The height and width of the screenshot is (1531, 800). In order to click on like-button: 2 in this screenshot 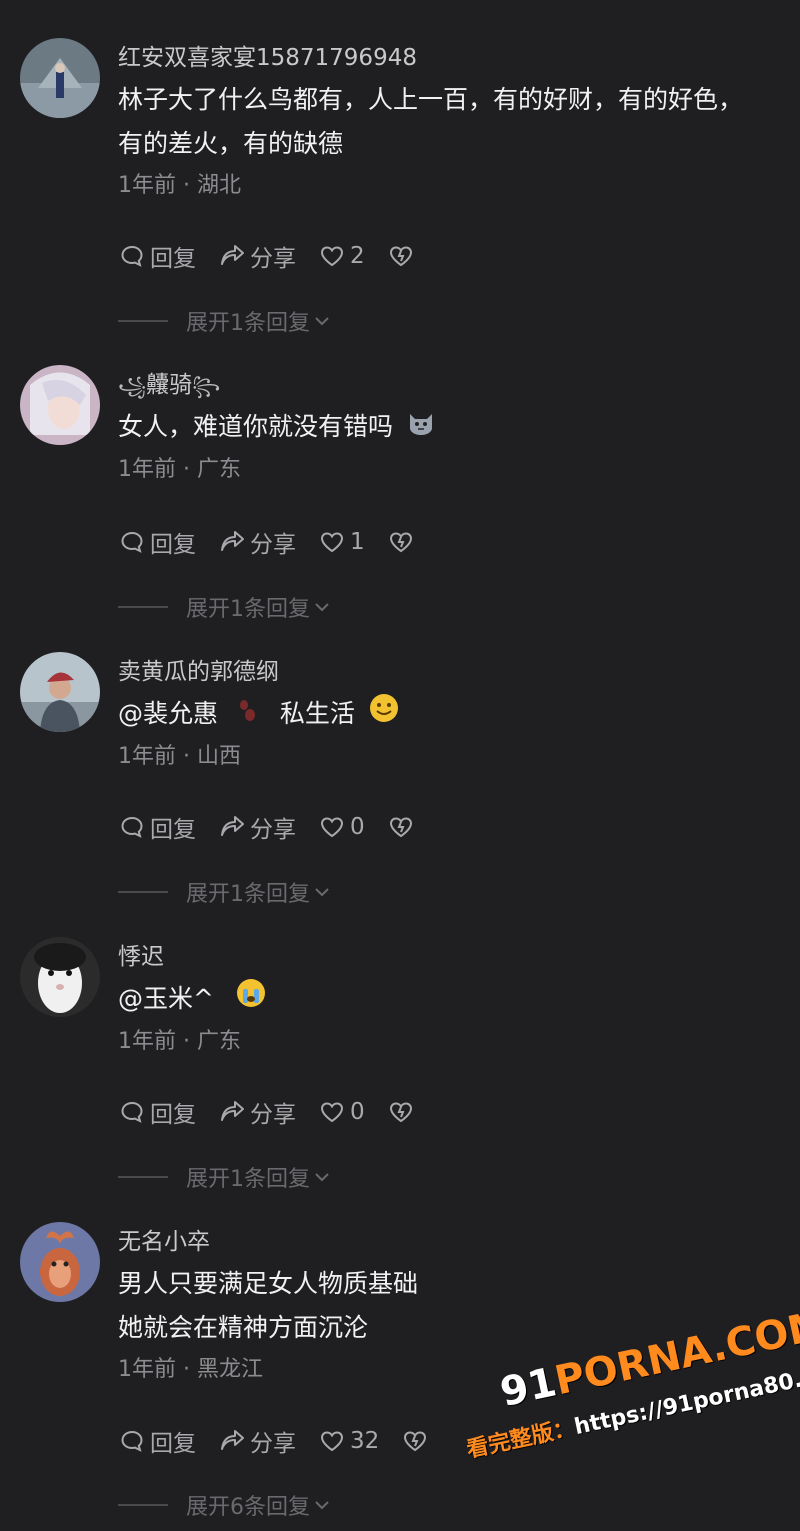, I will do `click(341, 256)`.